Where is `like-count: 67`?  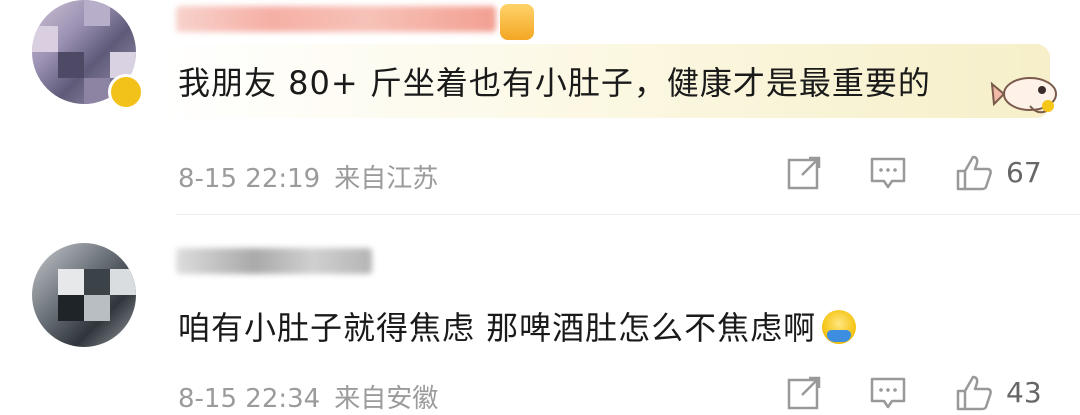
like-count: 67 is located at coordinates (1024, 172).